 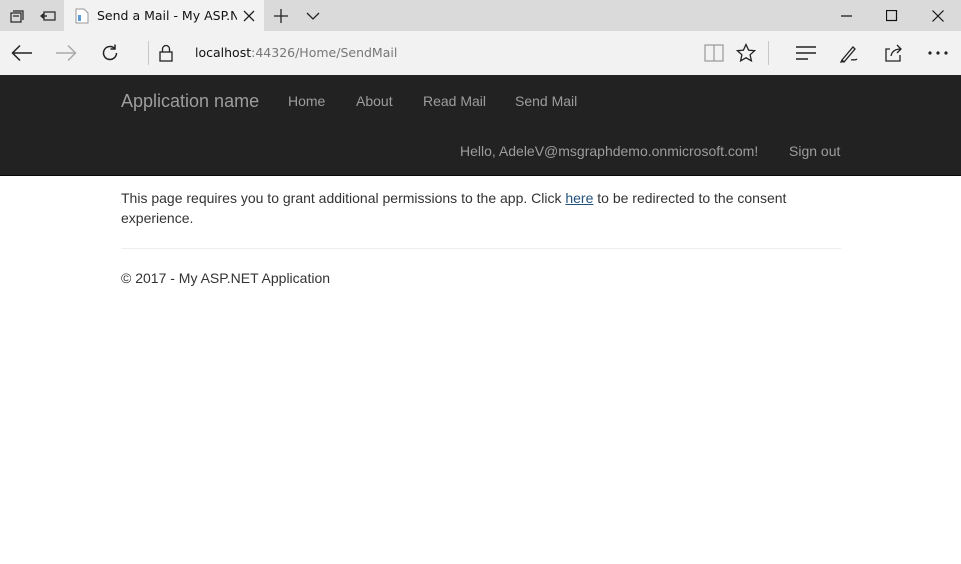 I want to click on navbar-brand: Application name, so click(x=190, y=101).